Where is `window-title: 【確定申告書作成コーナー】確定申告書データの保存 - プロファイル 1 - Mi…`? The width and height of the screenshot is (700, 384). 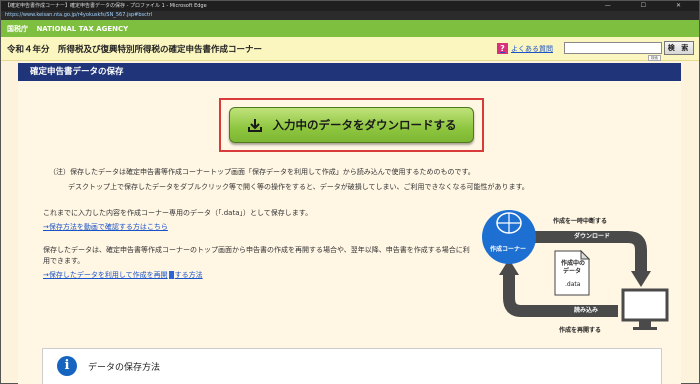
window-title: 【確定申告書作成コーナー】確定申告書データの保存 - プロファイル 1 - Mi… is located at coordinates (106, 6).